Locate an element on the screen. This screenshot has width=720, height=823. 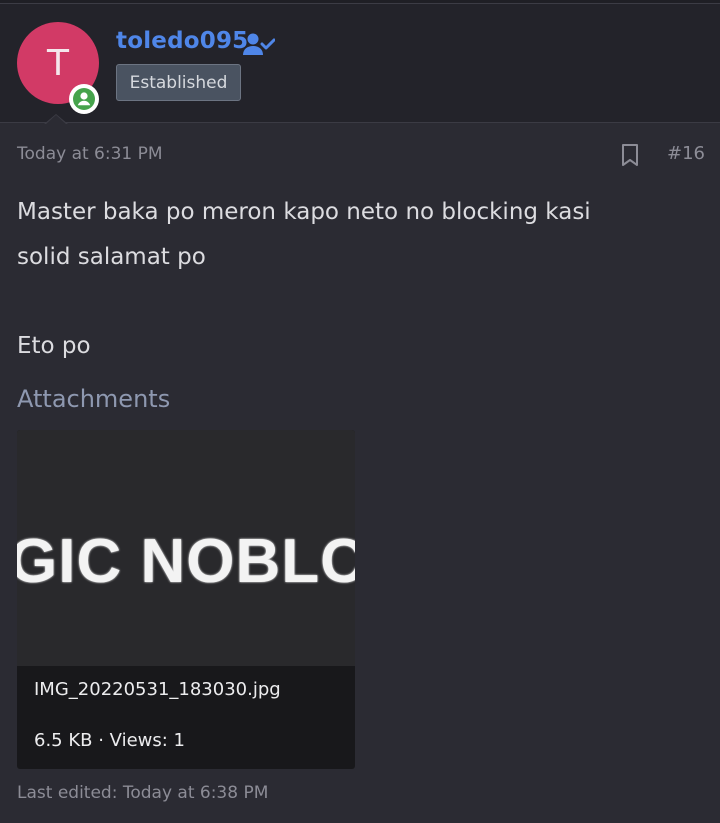
attachment-thumbnail: GIC NOBLC is located at coordinates (186, 548).